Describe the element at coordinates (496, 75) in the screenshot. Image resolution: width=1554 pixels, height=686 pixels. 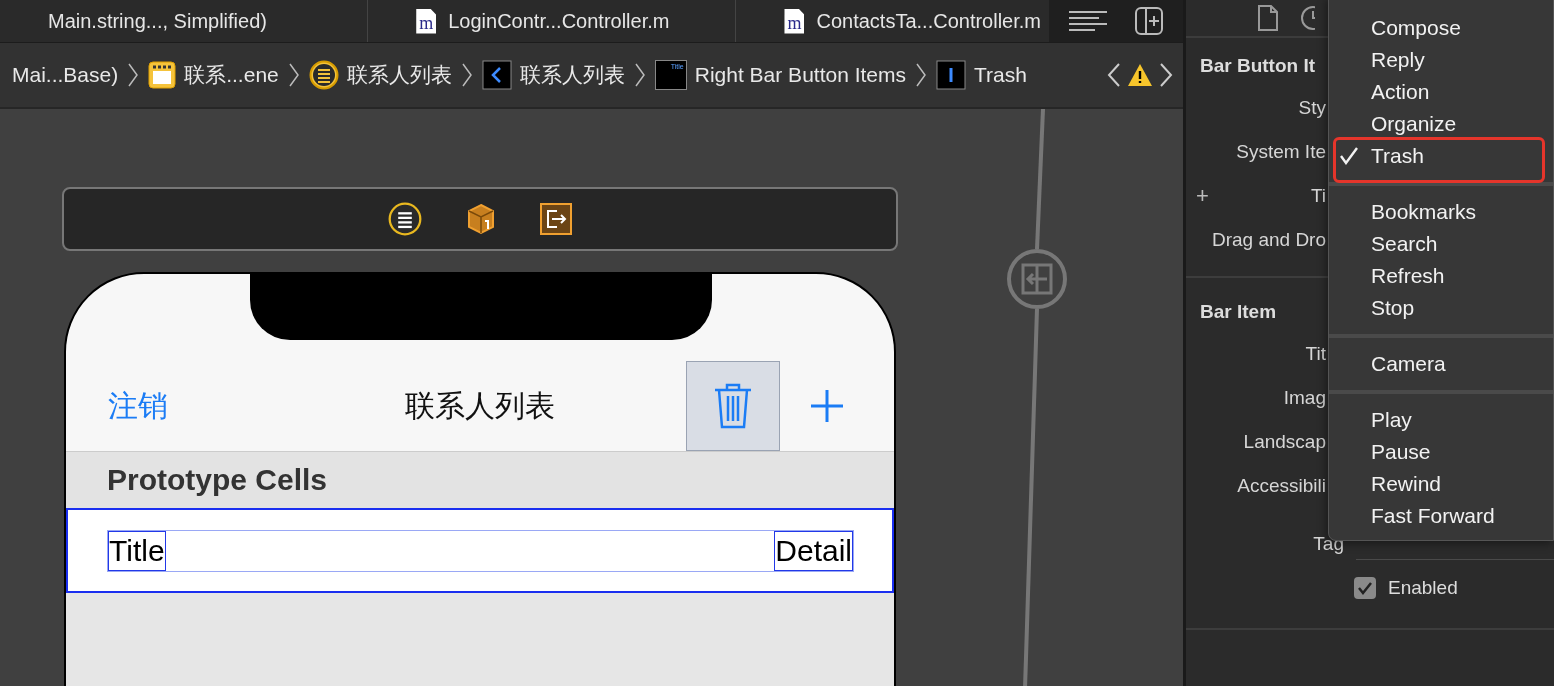
I see `back-chevron-icon` at that location.